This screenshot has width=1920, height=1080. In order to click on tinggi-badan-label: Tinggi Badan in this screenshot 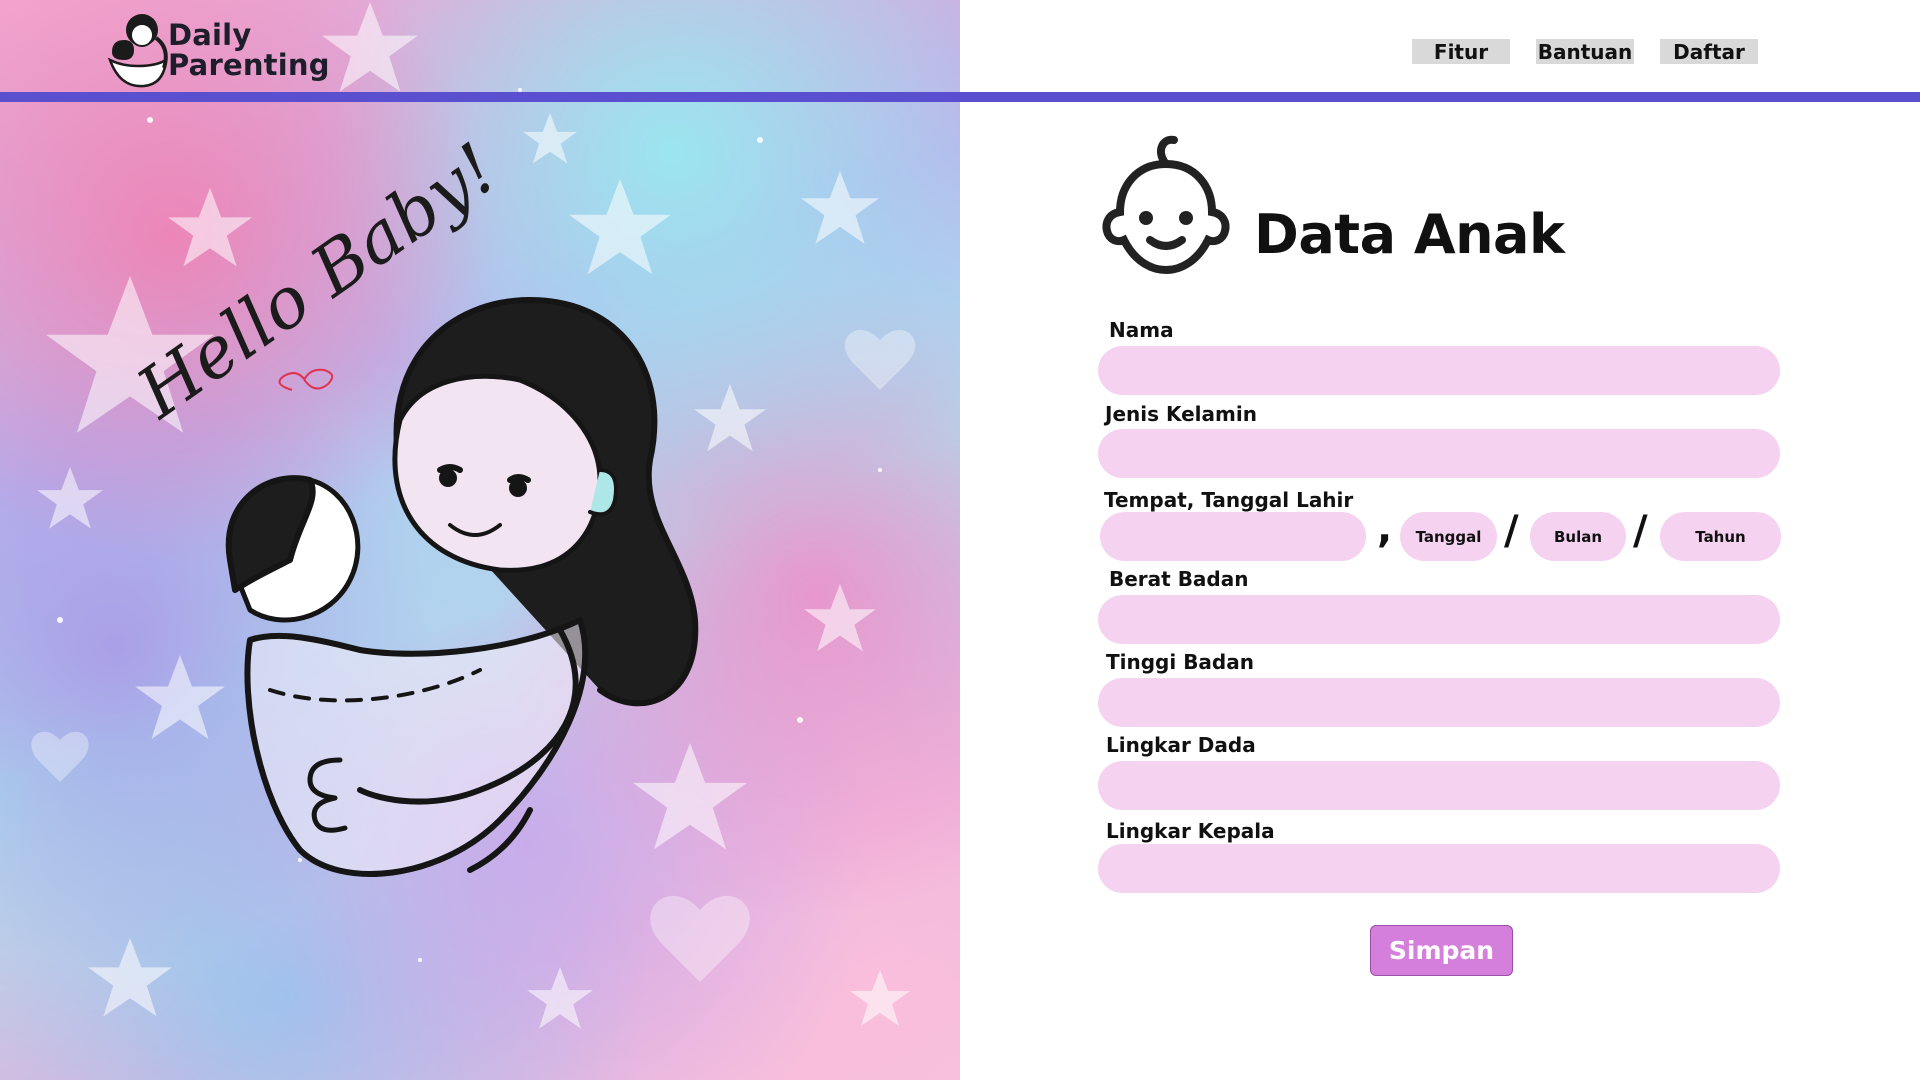, I will do `click(1180, 662)`.